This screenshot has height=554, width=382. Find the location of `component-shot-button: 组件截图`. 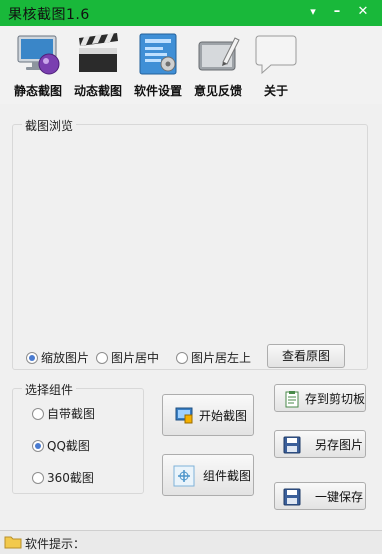

component-shot-button: 组件截图 is located at coordinates (208, 475).